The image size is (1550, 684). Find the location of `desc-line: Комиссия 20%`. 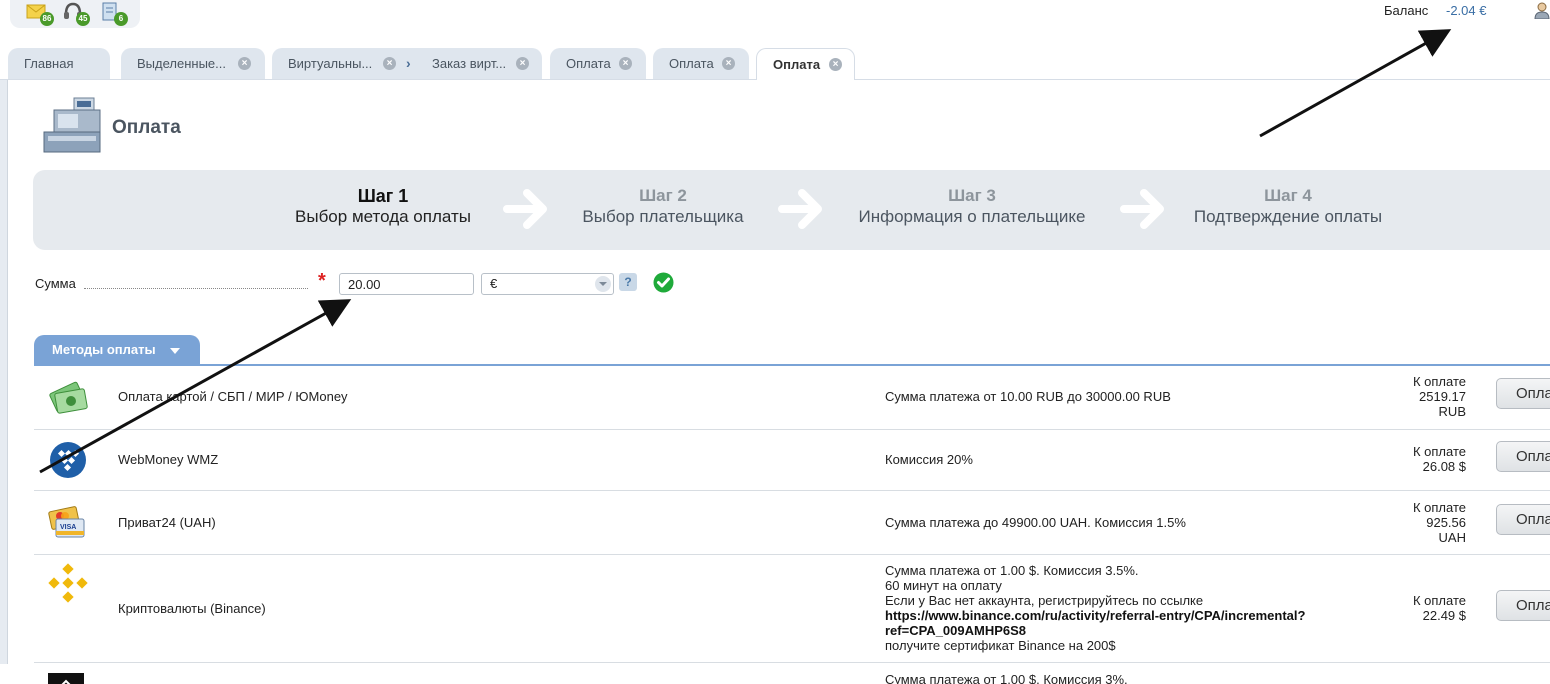

desc-line: Комиссия 20% is located at coordinates (929, 459).